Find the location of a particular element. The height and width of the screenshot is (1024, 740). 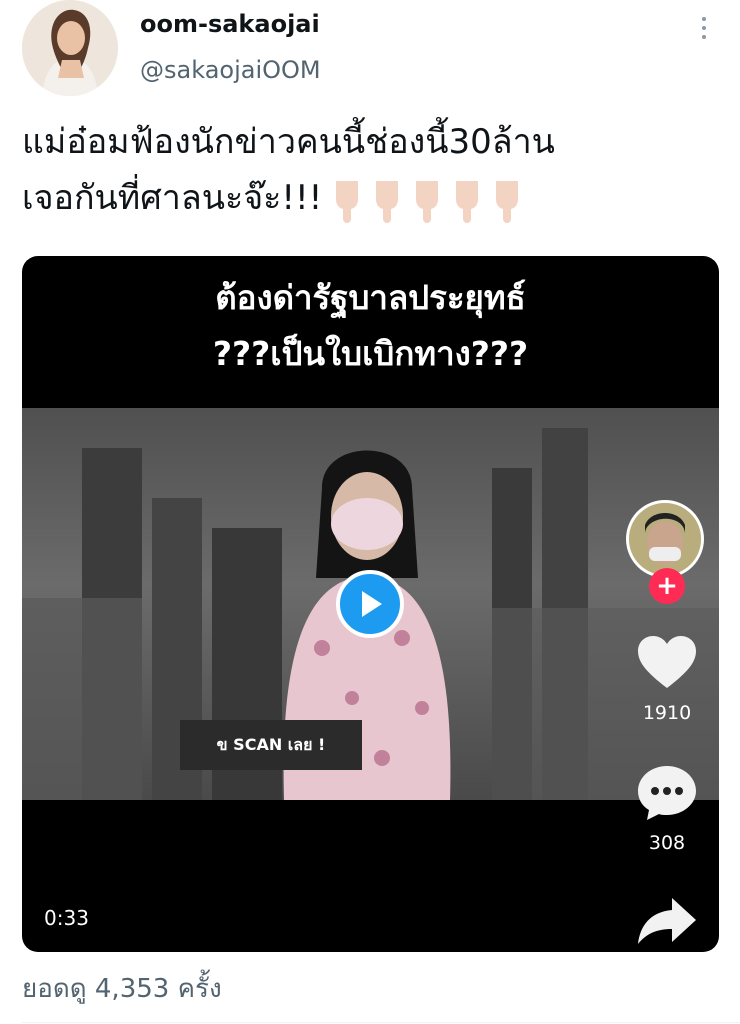

tweet-text-line-2: เจอกันที่ศาลนะจ๊ะ!!! is located at coordinates (372, 198).